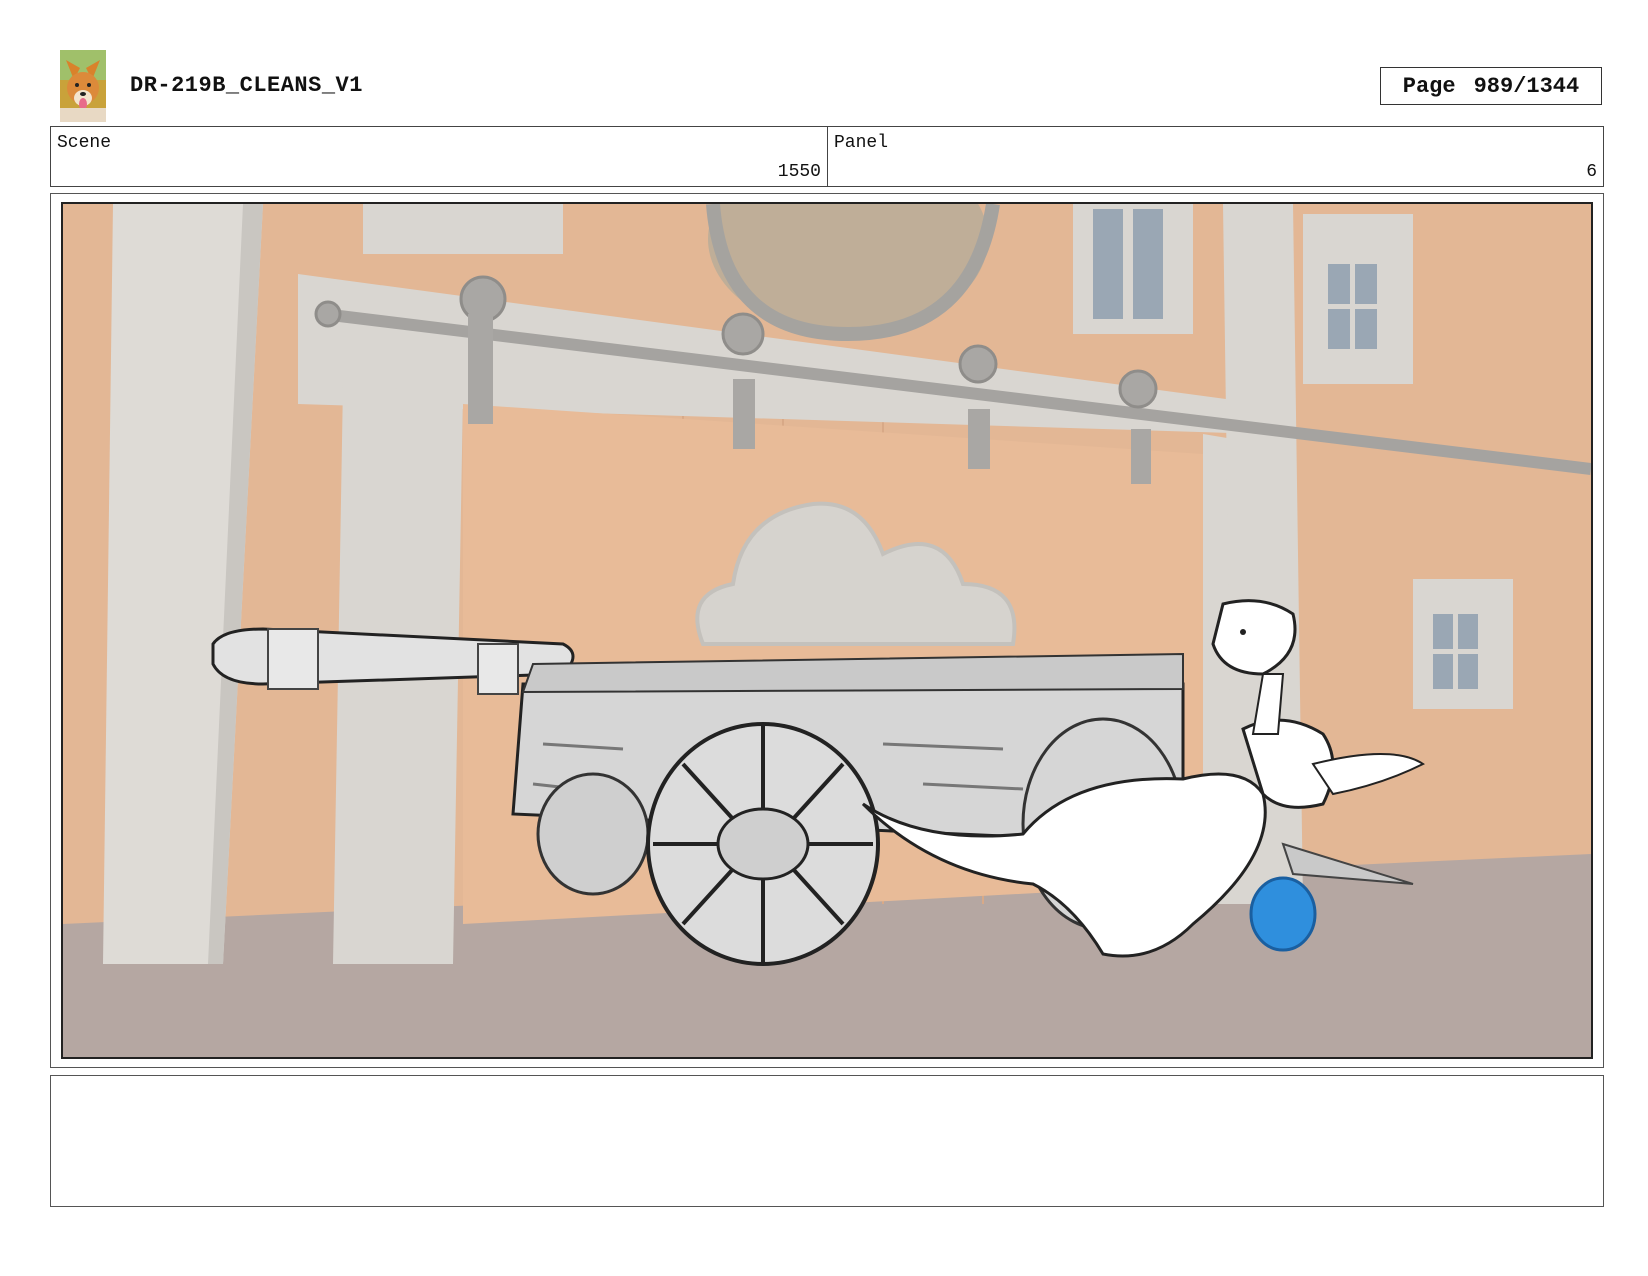 This screenshot has width=1648, height=1276. What do you see at coordinates (246, 85) in the screenshot?
I see `document-title: DR-219B_CLEANS_V1` at bounding box center [246, 85].